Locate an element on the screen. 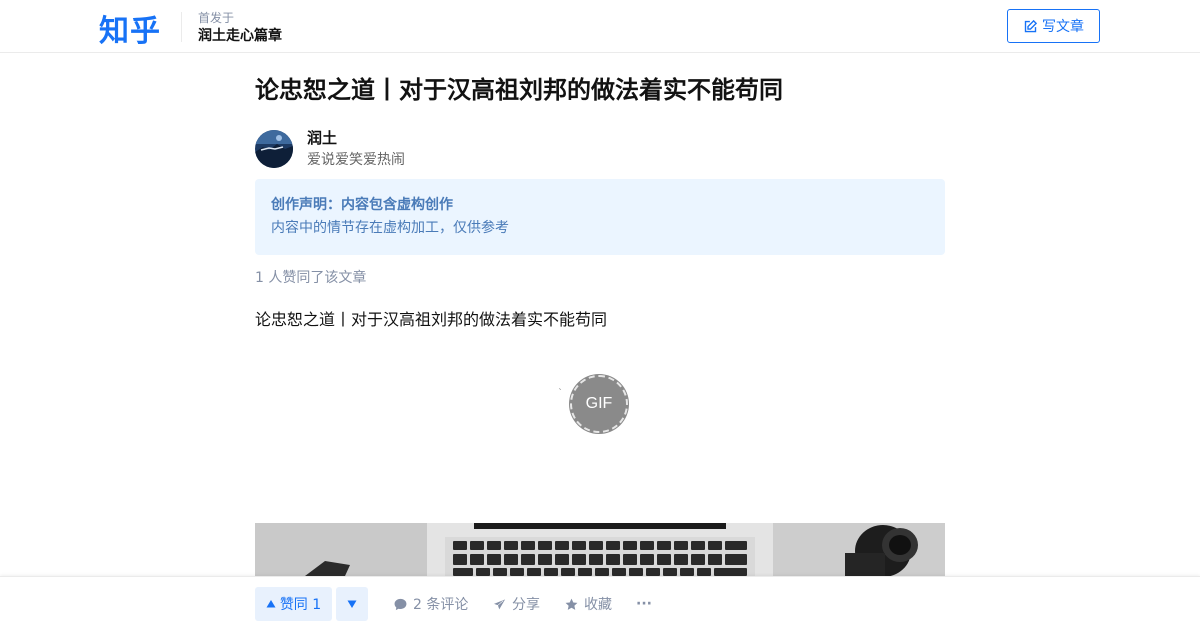 This screenshot has height=630, width=1200. voters-count: 1 人赞同了该文章 is located at coordinates (310, 277).